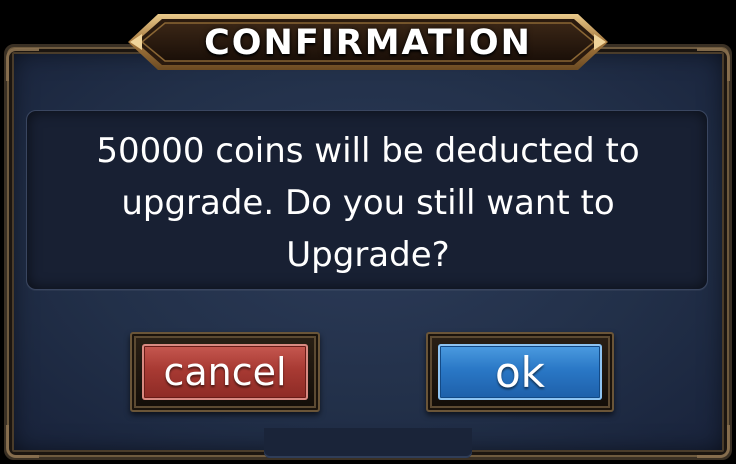 This screenshot has width=736, height=464. I want to click on title-banner: CONFIRMATION, so click(368, 42).